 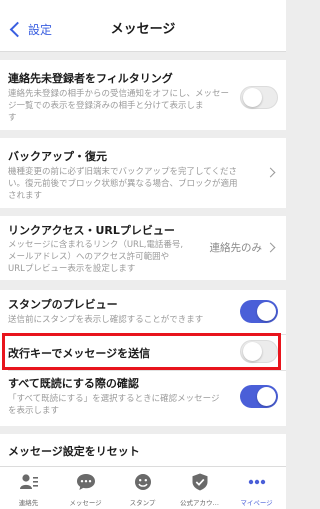 I want to click on tab-message: メッセージ, so click(x=85, y=488).